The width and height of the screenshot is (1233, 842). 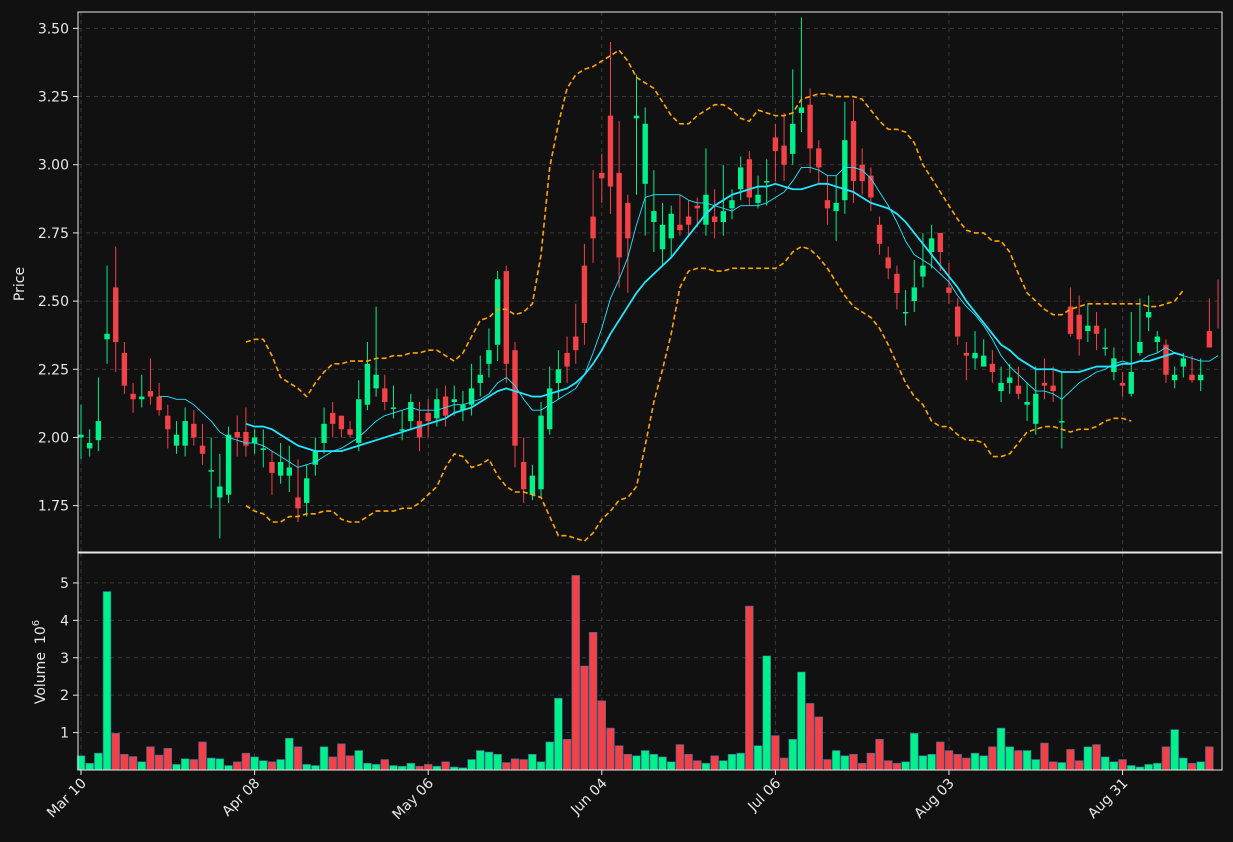 What do you see at coordinates (64, 659) in the screenshot?
I see `volume-tick-label: 3` at bounding box center [64, 659].